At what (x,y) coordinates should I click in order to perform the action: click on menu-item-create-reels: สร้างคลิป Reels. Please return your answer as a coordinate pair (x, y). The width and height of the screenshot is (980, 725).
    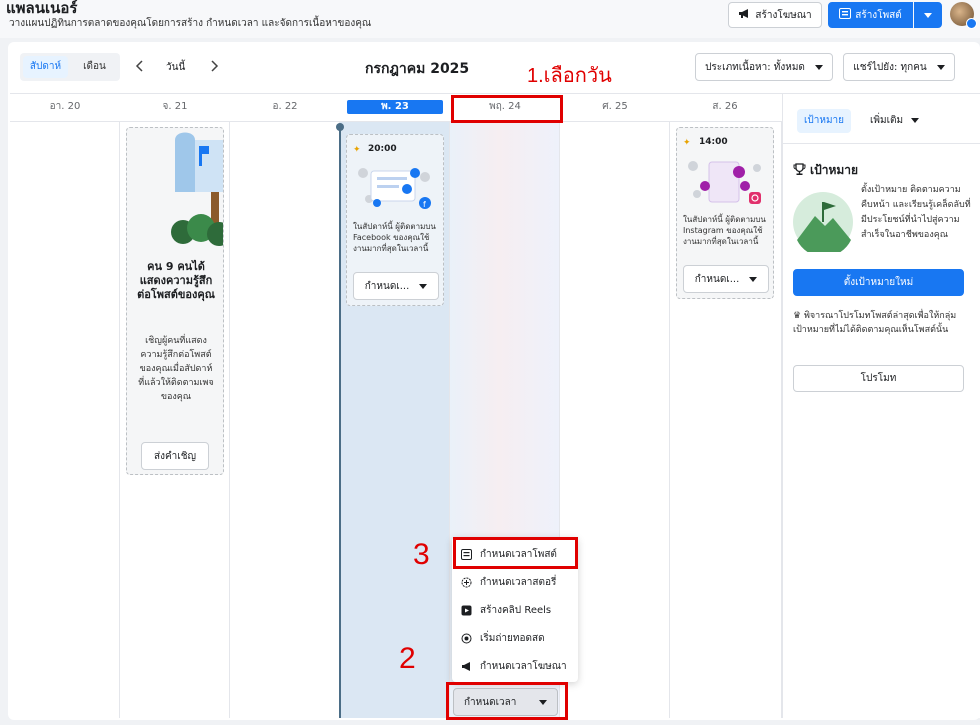
    Looking at the image, I should click on (515, 610).